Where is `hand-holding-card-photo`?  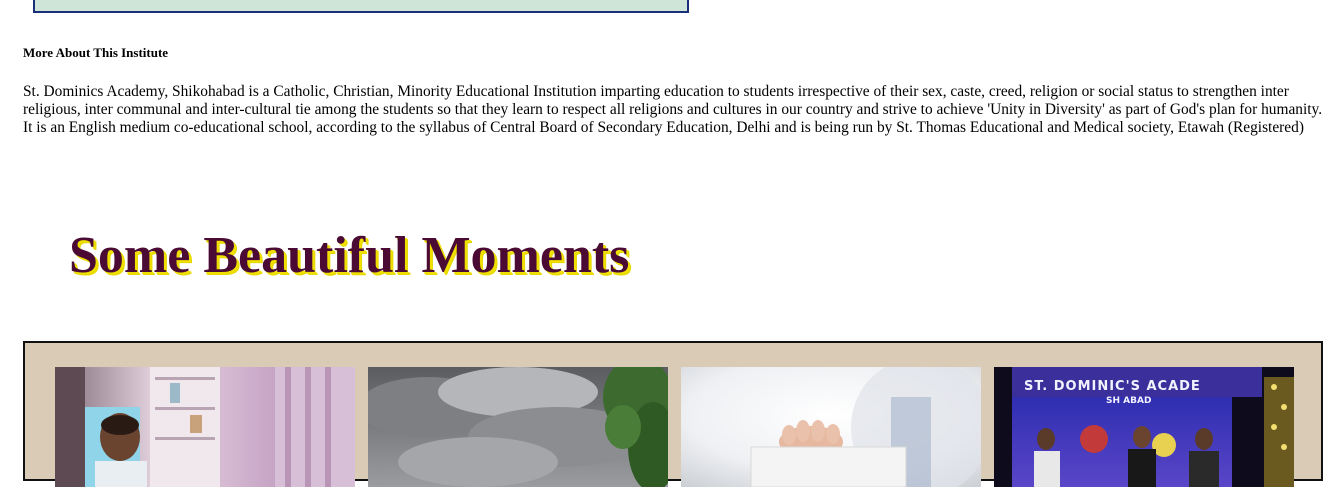 hand-holding-card-photo is located at coordinates (831, 427).